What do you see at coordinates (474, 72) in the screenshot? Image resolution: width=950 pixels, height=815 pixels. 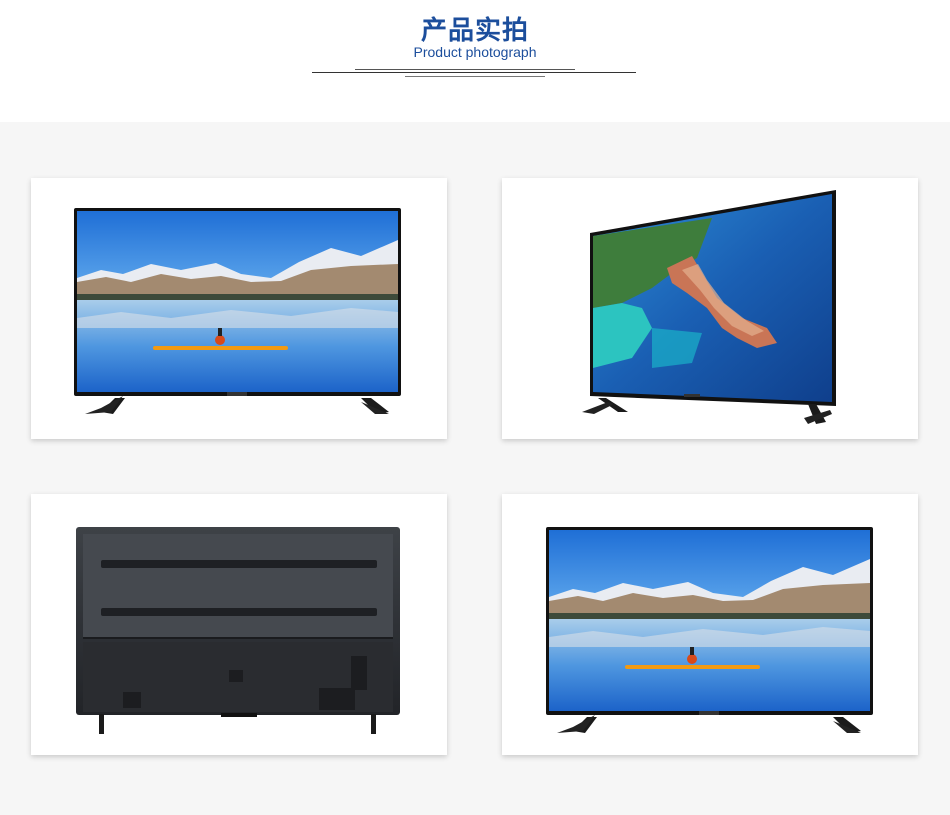 I see `title-underline` at bounding box center [474, 72].